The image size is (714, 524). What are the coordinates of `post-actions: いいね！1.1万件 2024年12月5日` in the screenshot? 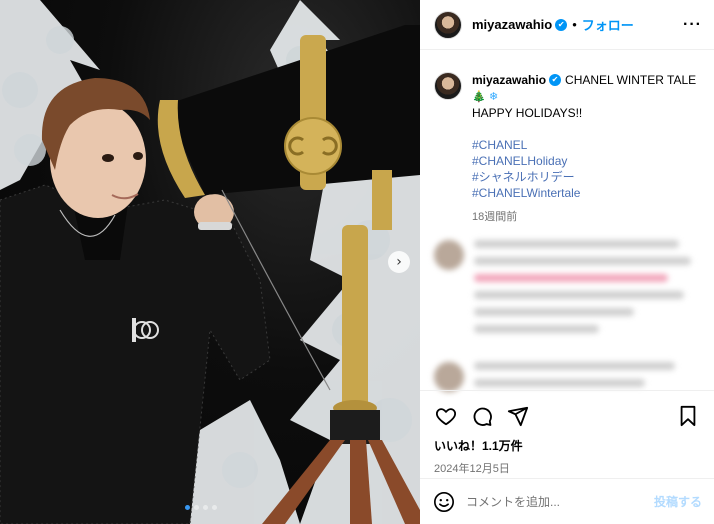 It's located at (567, 433).